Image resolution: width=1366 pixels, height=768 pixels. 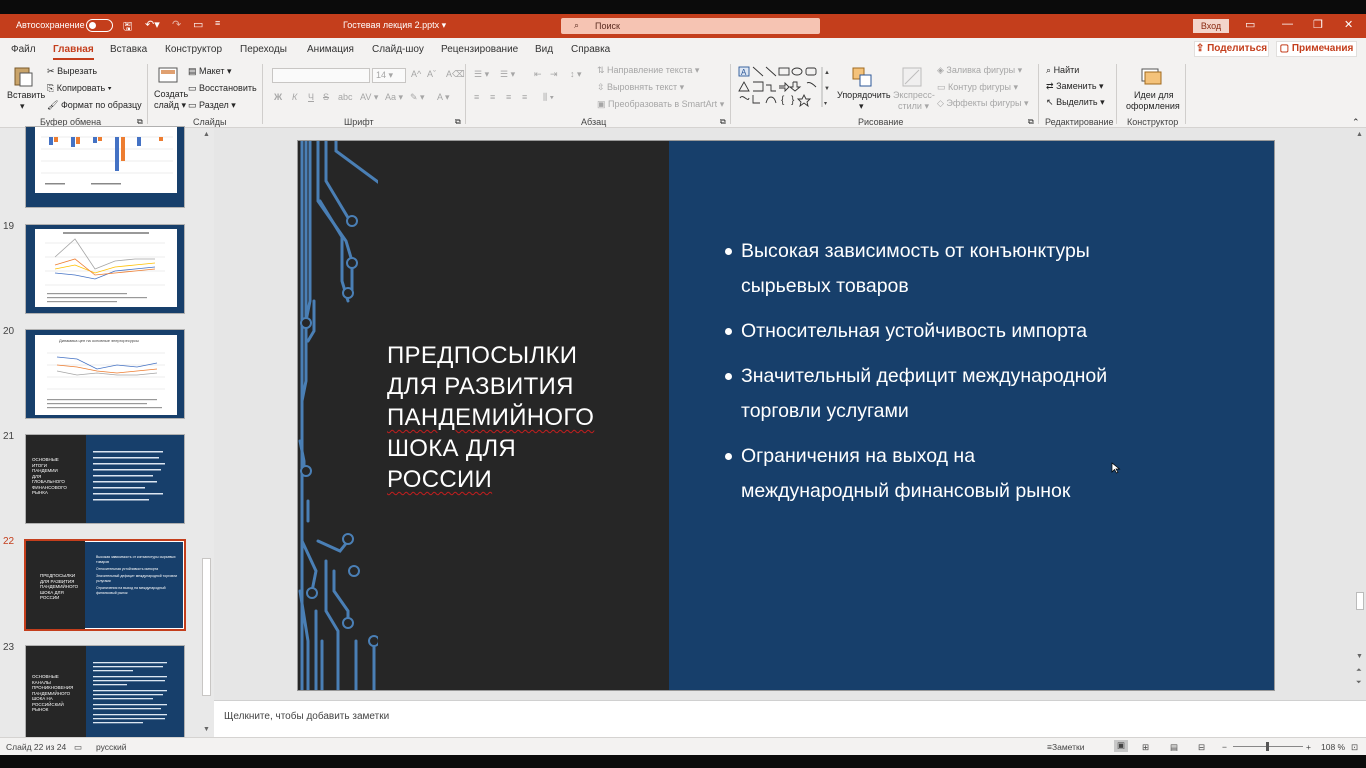 I want to click on document-title: Гостевая лекция 2.pptx ▾, so click(x=394, y=25).